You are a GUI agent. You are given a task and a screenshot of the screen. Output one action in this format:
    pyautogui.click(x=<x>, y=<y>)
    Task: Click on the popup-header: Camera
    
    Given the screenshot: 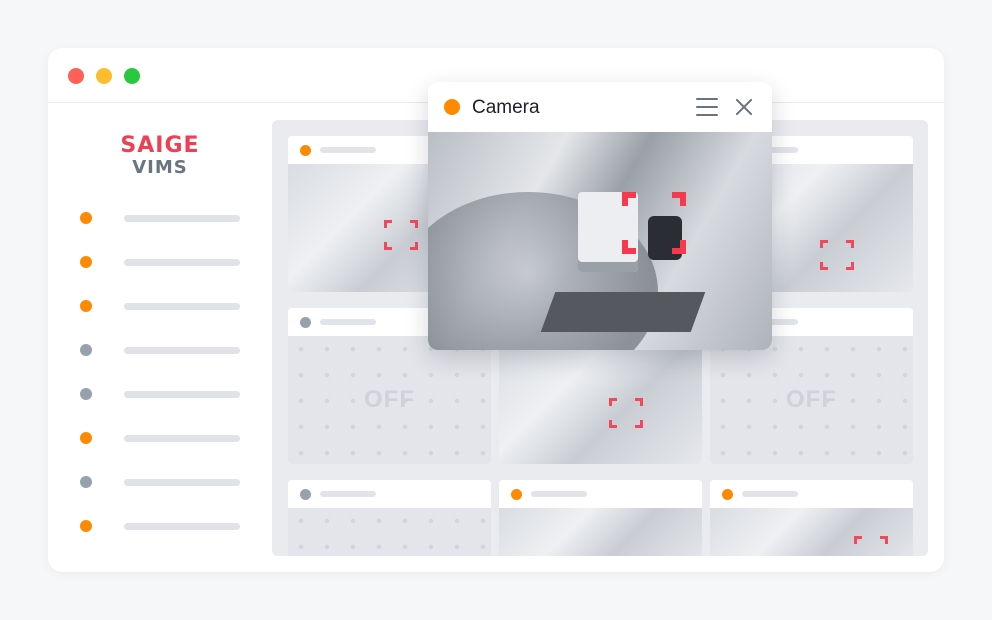 What is the action you would take?
    pyautogui.click(x=600, y=107)
    